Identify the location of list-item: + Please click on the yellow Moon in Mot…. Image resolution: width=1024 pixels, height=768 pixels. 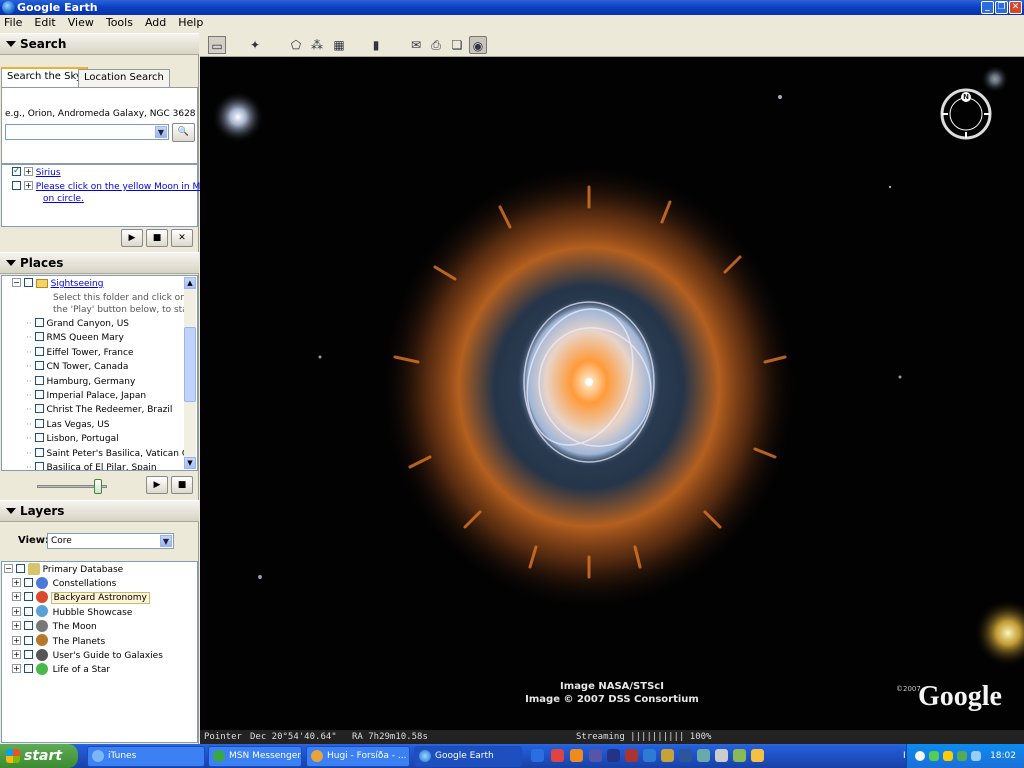
(112, 187).